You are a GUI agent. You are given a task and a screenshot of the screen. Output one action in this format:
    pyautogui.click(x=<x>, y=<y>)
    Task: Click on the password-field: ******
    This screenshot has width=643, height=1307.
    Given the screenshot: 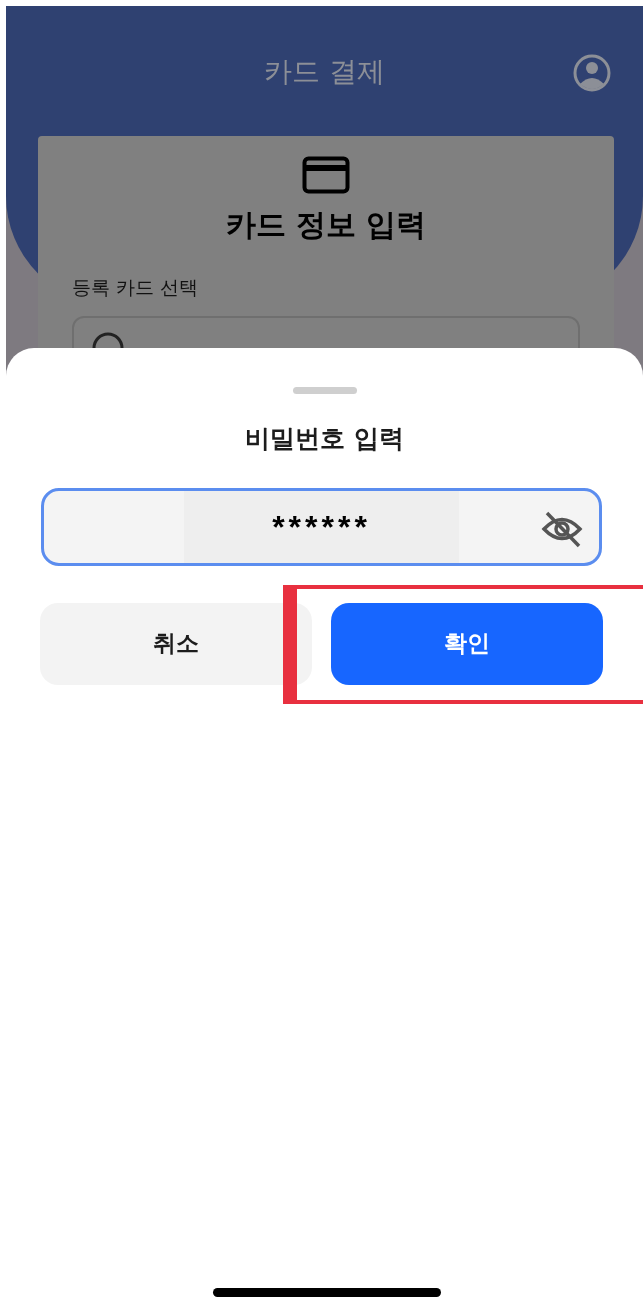 What is the action you would take?
    pyautogui.click(x=321, y=526)
    